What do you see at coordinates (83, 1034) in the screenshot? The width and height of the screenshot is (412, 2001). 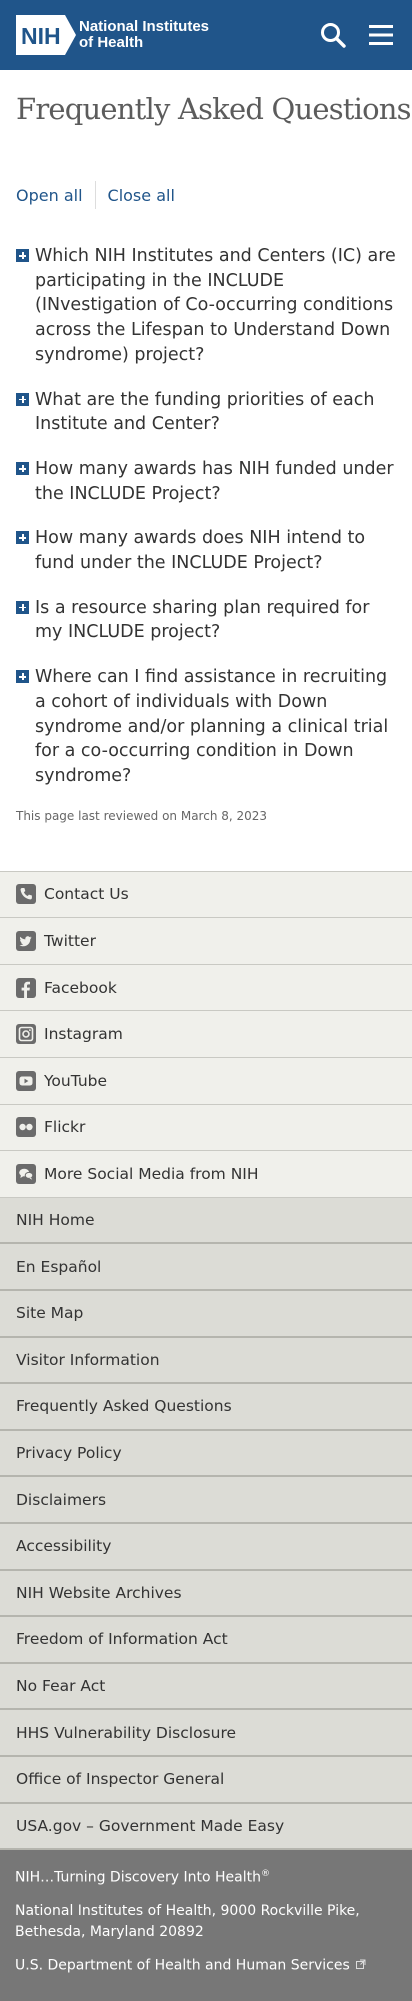 I see `social-item-label: Instagram` at bounding box center [83, 1034].